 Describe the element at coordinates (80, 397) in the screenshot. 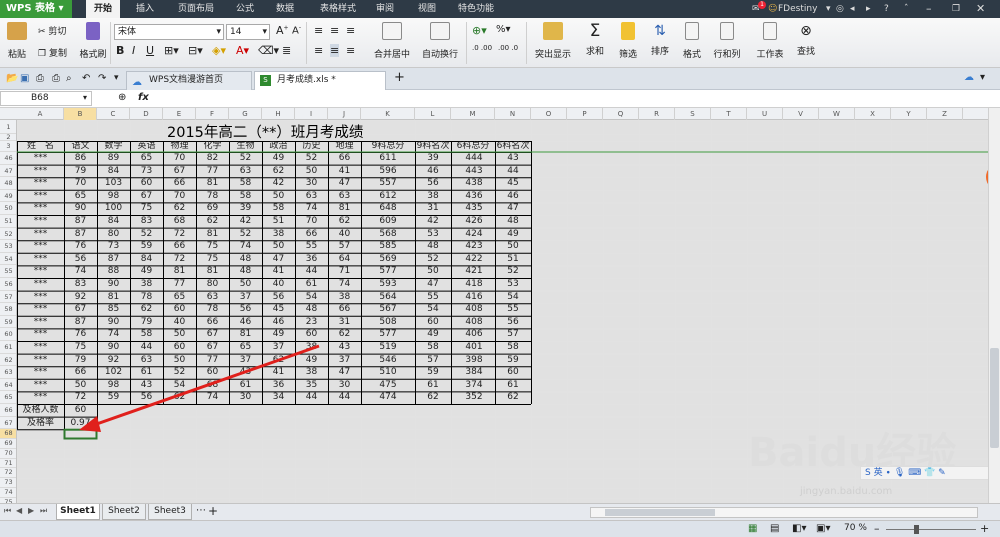

I see `data-cell: 72` at that location.